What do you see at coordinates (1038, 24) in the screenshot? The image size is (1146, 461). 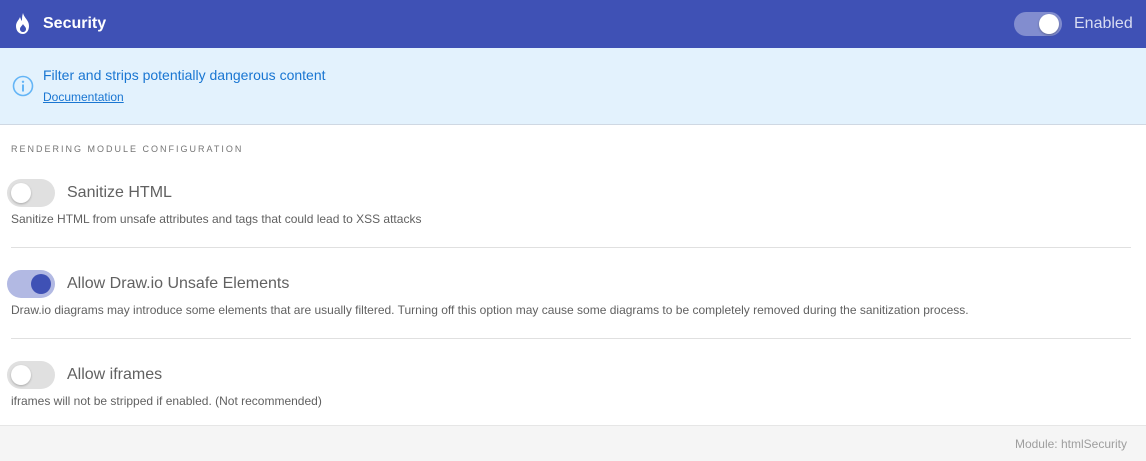 I see `module-enabled-toggle` at bounding box center [1038, 24].